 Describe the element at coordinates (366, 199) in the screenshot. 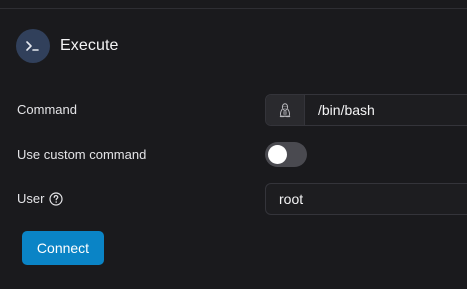

I see `user-field: root` at that location.